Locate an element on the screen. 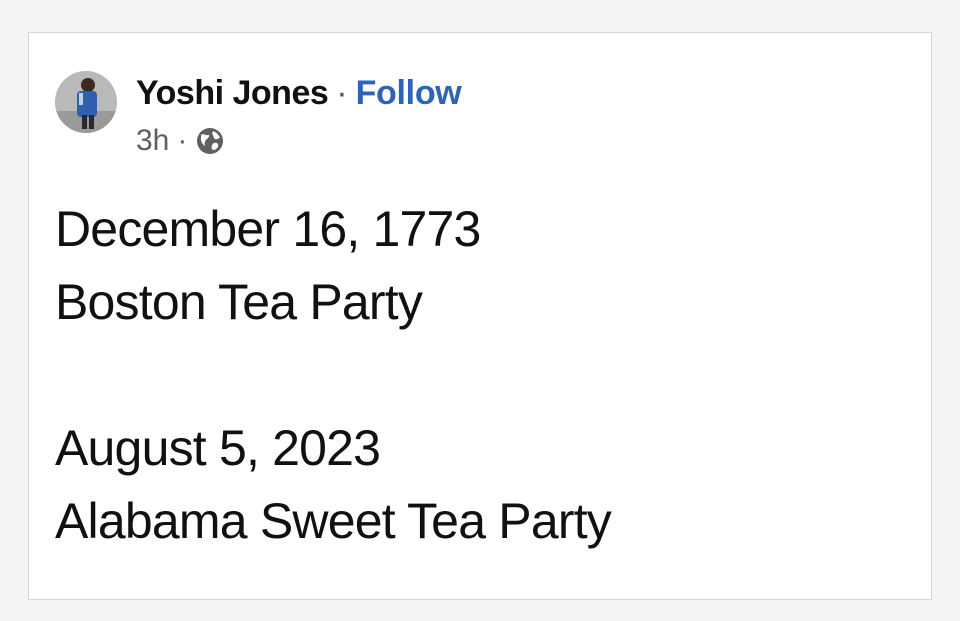 The width and height of the screenshot is (960, 621). post-text-spacer is located at coordinates (480, 375).